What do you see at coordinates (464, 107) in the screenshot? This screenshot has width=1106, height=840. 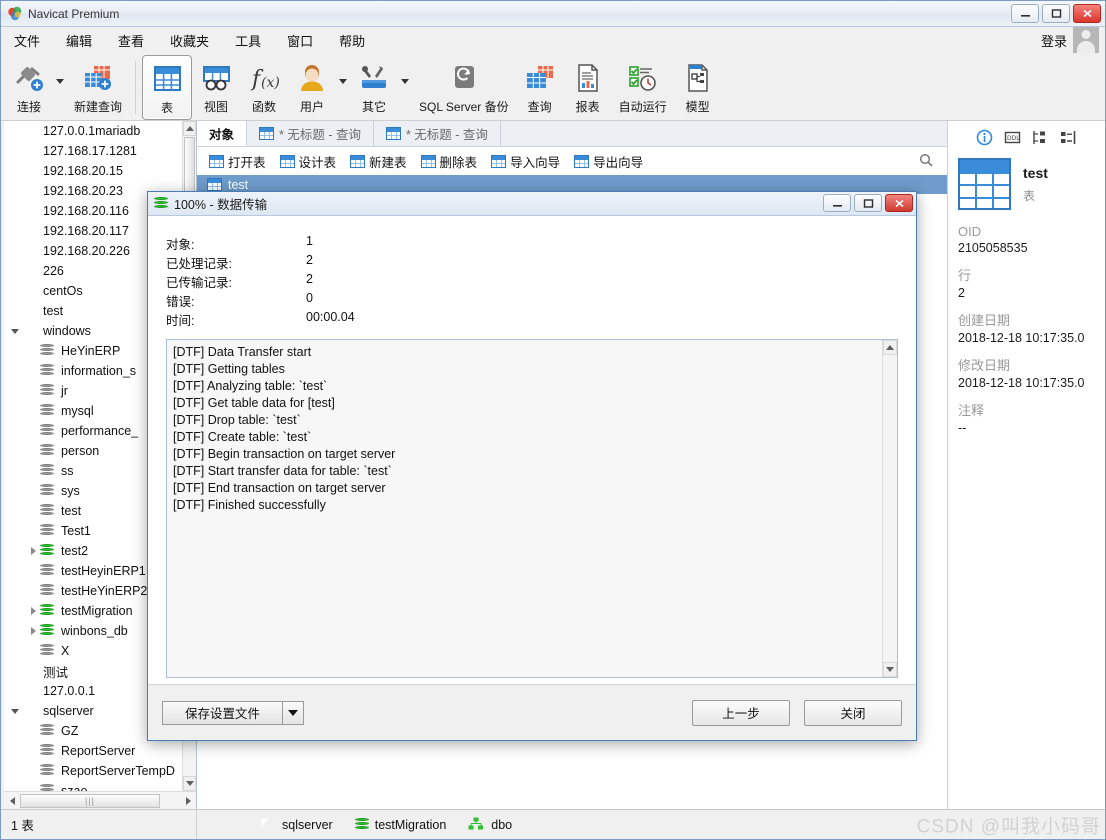 I see `ribbon-backup-label: SQL Server 备份` at bounding box center [464, 107].